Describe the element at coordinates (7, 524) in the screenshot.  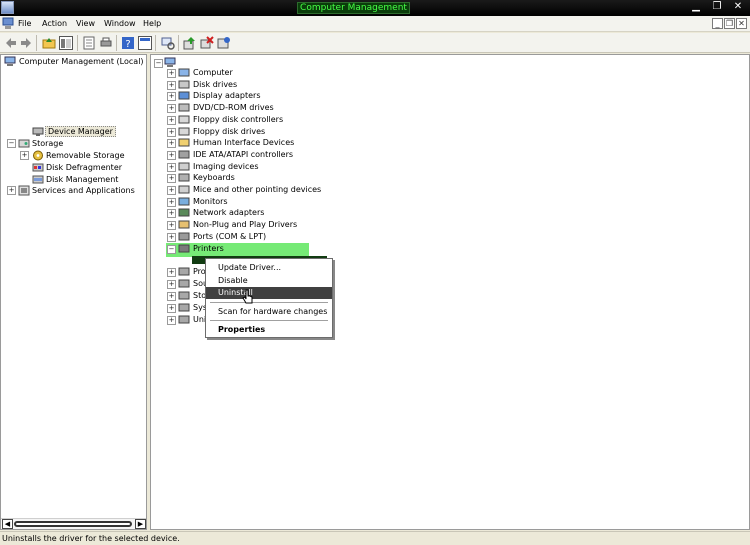
I see `scroll-left-arrow-icon: ◀` at that location.